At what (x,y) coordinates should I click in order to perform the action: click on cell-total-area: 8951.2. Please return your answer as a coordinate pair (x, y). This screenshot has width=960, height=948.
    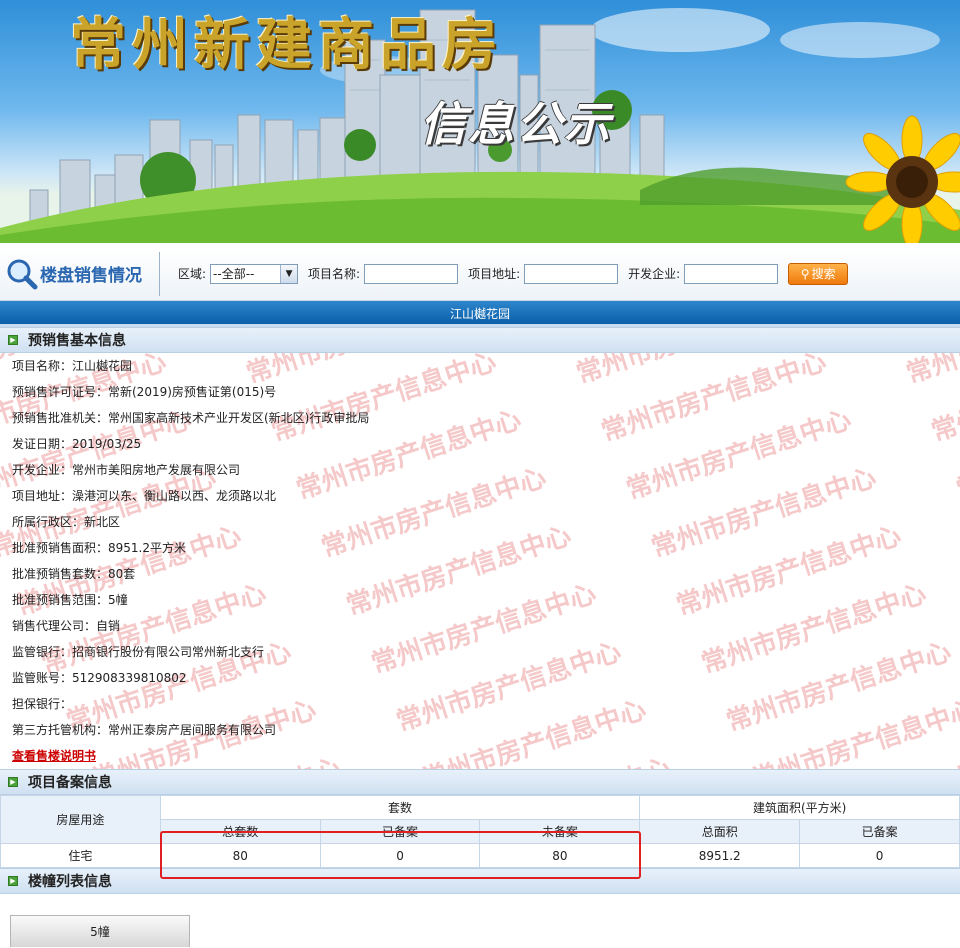
    Looking at the image, I should click on (720, 855).